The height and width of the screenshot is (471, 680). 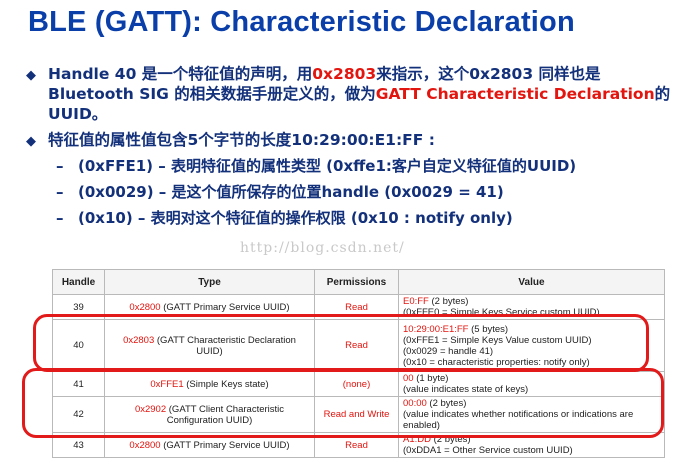 What do you see at coordinates (180, 74) in the screenshot?
I see `bullet1-text-a: Handle 40 是一个特征值的声明，用` at bounding box center [180, 74].